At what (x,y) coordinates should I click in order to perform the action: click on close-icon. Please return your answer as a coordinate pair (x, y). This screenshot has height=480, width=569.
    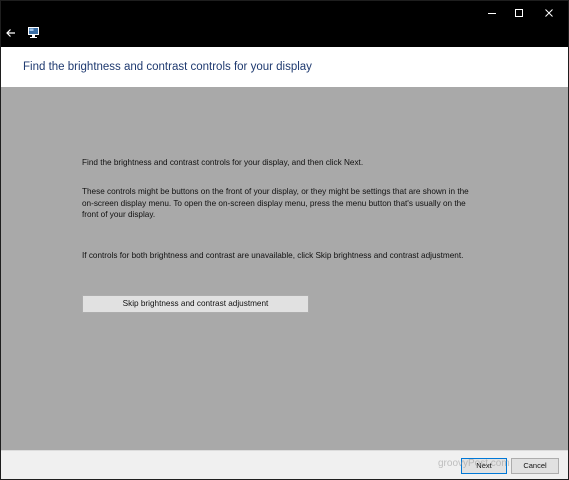
    Looking at the image, I should click on (549, 13).